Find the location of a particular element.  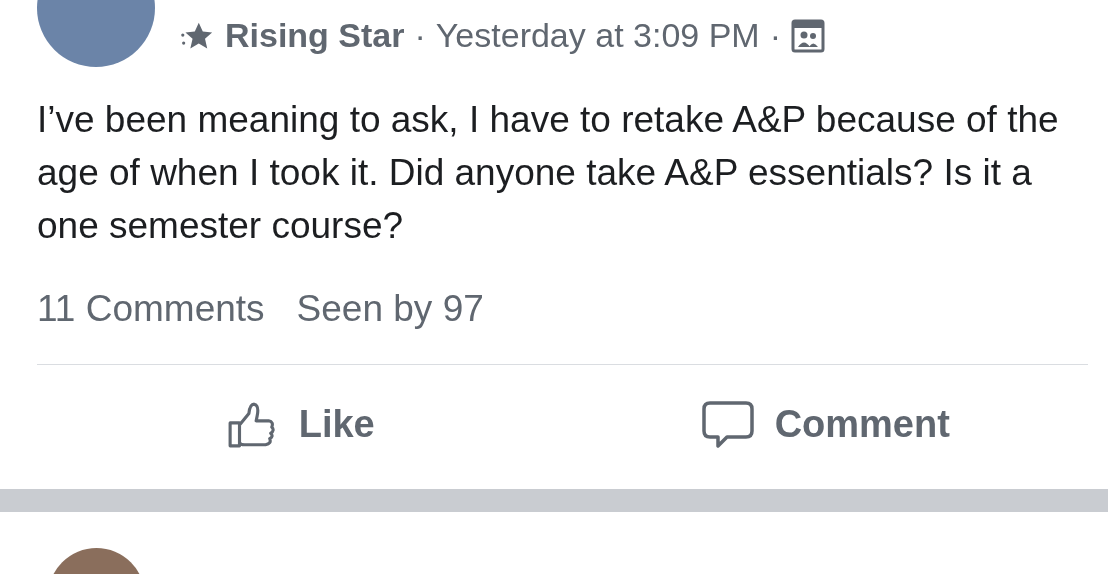

badge-label: Rising Star is located at coordinates (315, 35).